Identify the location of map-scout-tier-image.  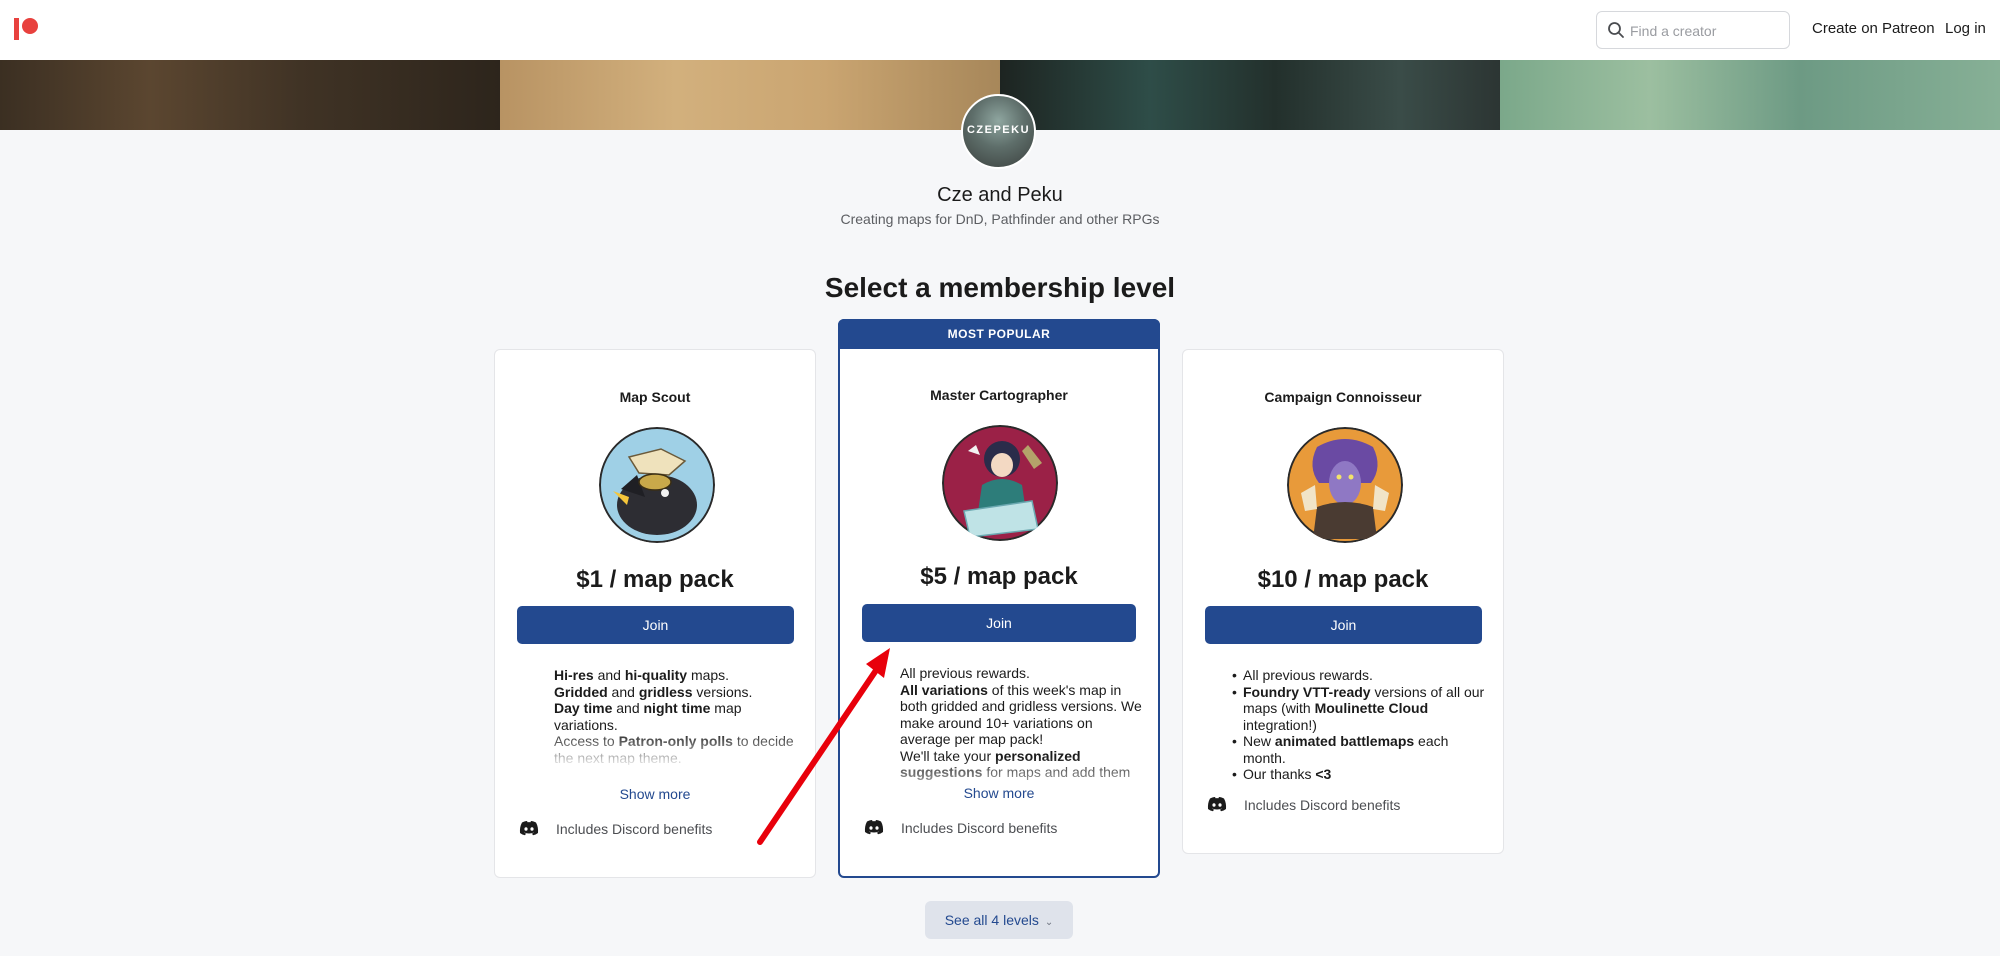
(657, 485).